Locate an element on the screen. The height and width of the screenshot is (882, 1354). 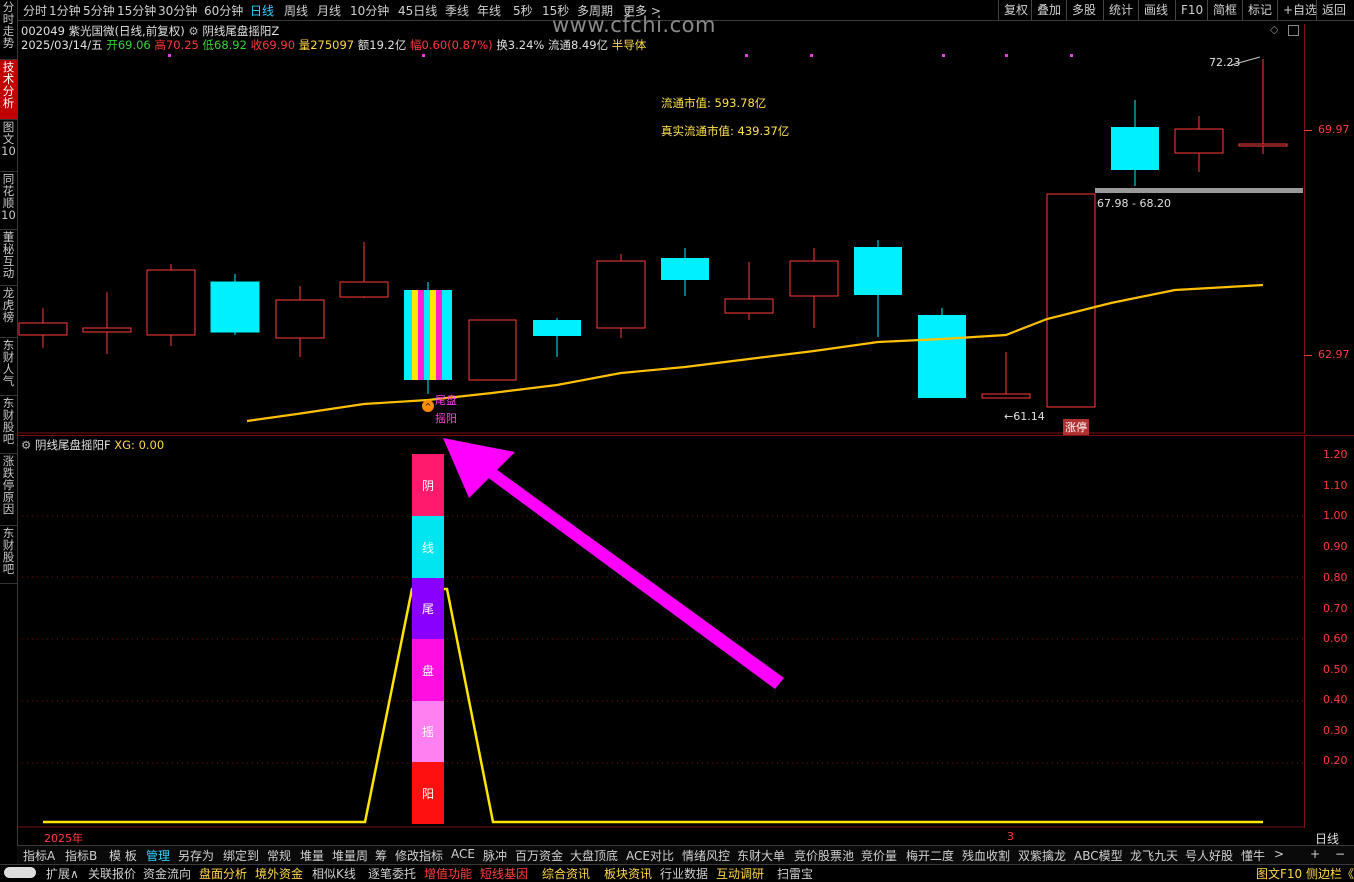
indicator-tick: 0.40 is located at coordinates (1335, 699).